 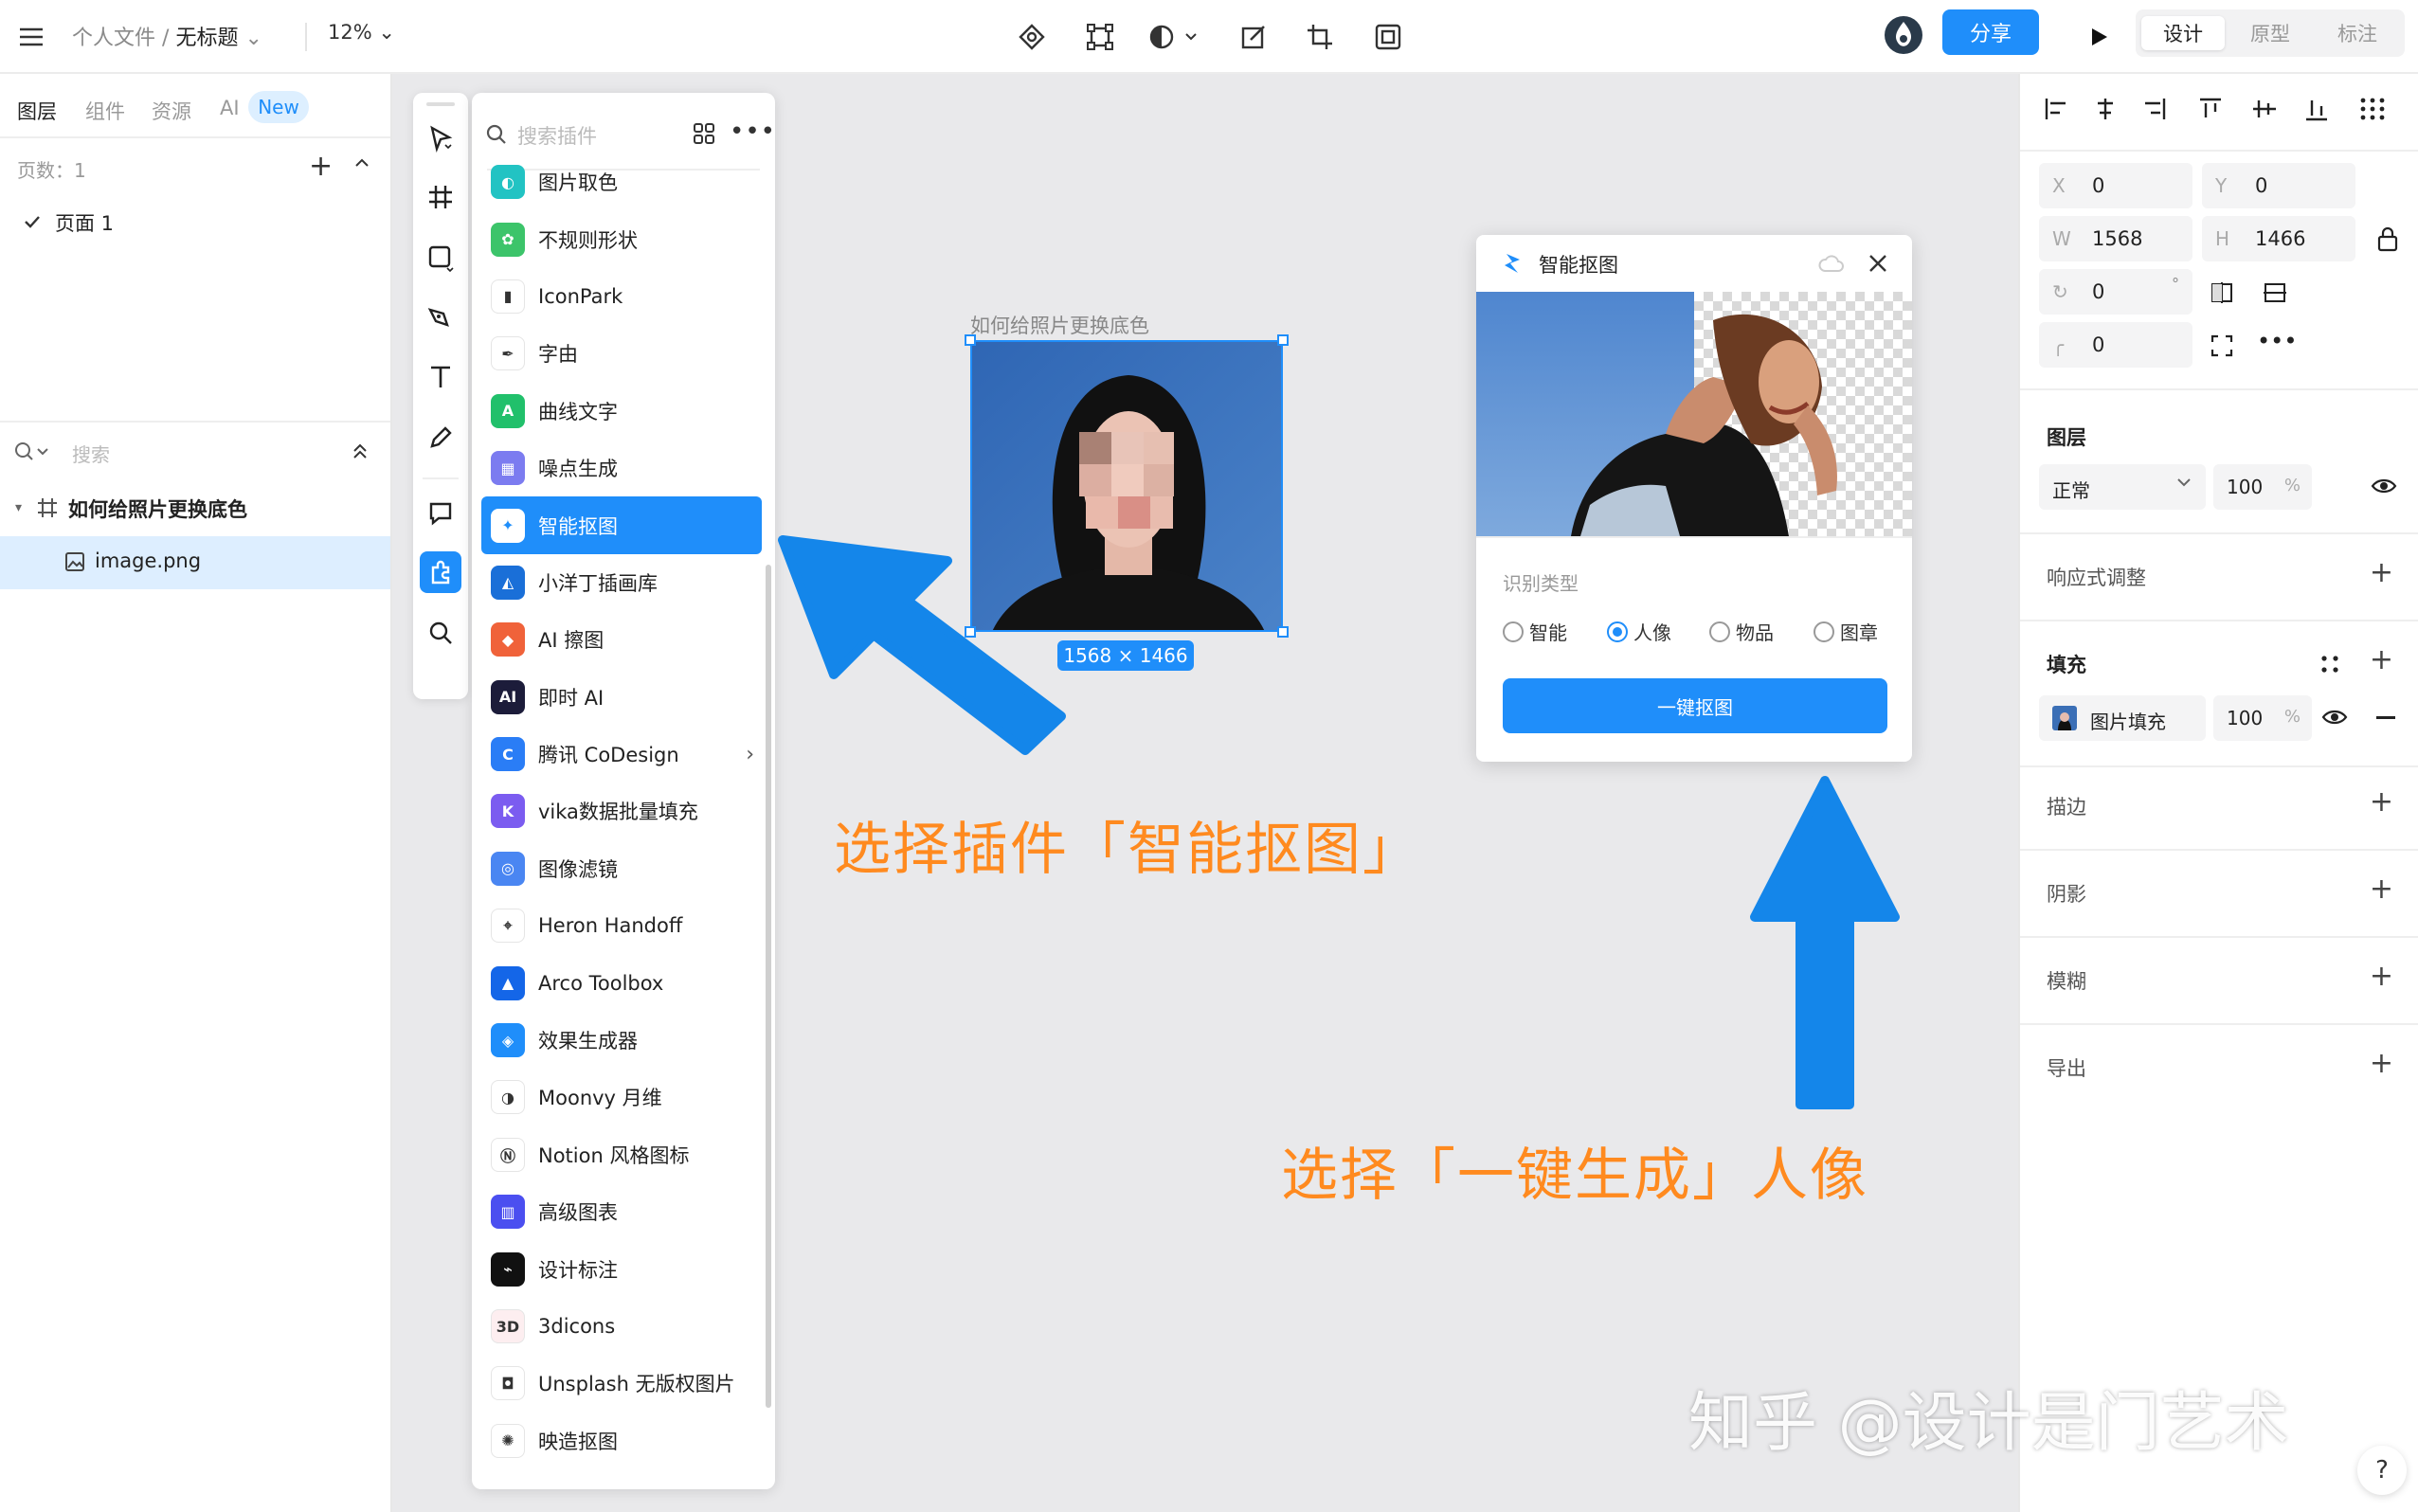 What do you see at coordinates (1283, 632) in the screenshot?
I see `resize-handle-se` at bounding box center [1283, 632].